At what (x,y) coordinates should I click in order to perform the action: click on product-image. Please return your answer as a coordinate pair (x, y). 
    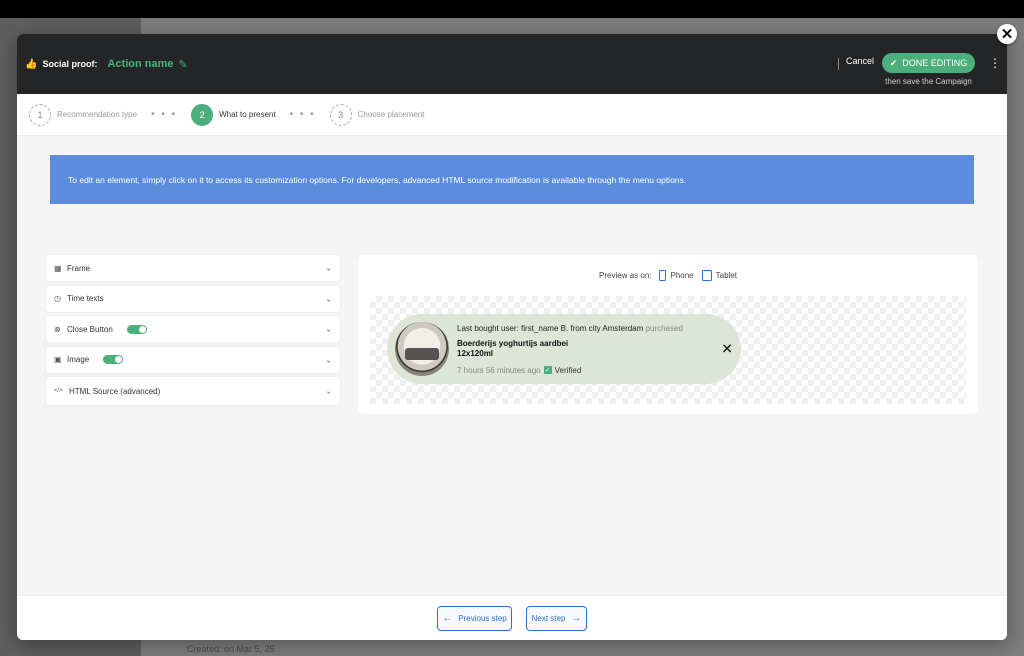
    Looking at the image, I should click on (422, 349).